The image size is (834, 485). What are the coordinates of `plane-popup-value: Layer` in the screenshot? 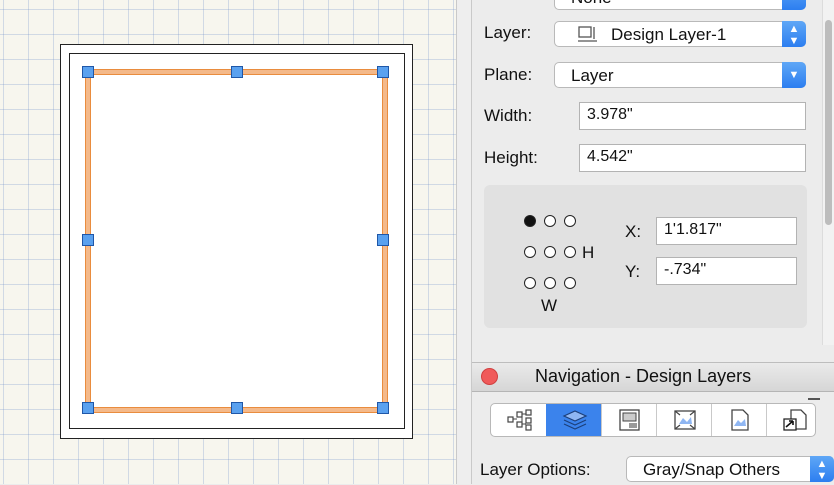 It's located at (592, 75).